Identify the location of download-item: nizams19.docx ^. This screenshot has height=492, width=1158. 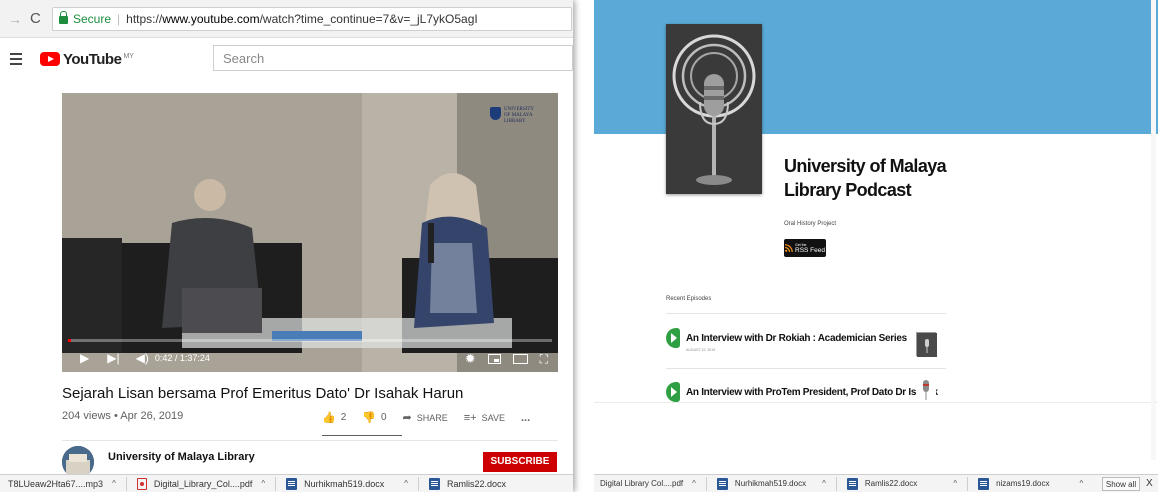
(1030, 483).